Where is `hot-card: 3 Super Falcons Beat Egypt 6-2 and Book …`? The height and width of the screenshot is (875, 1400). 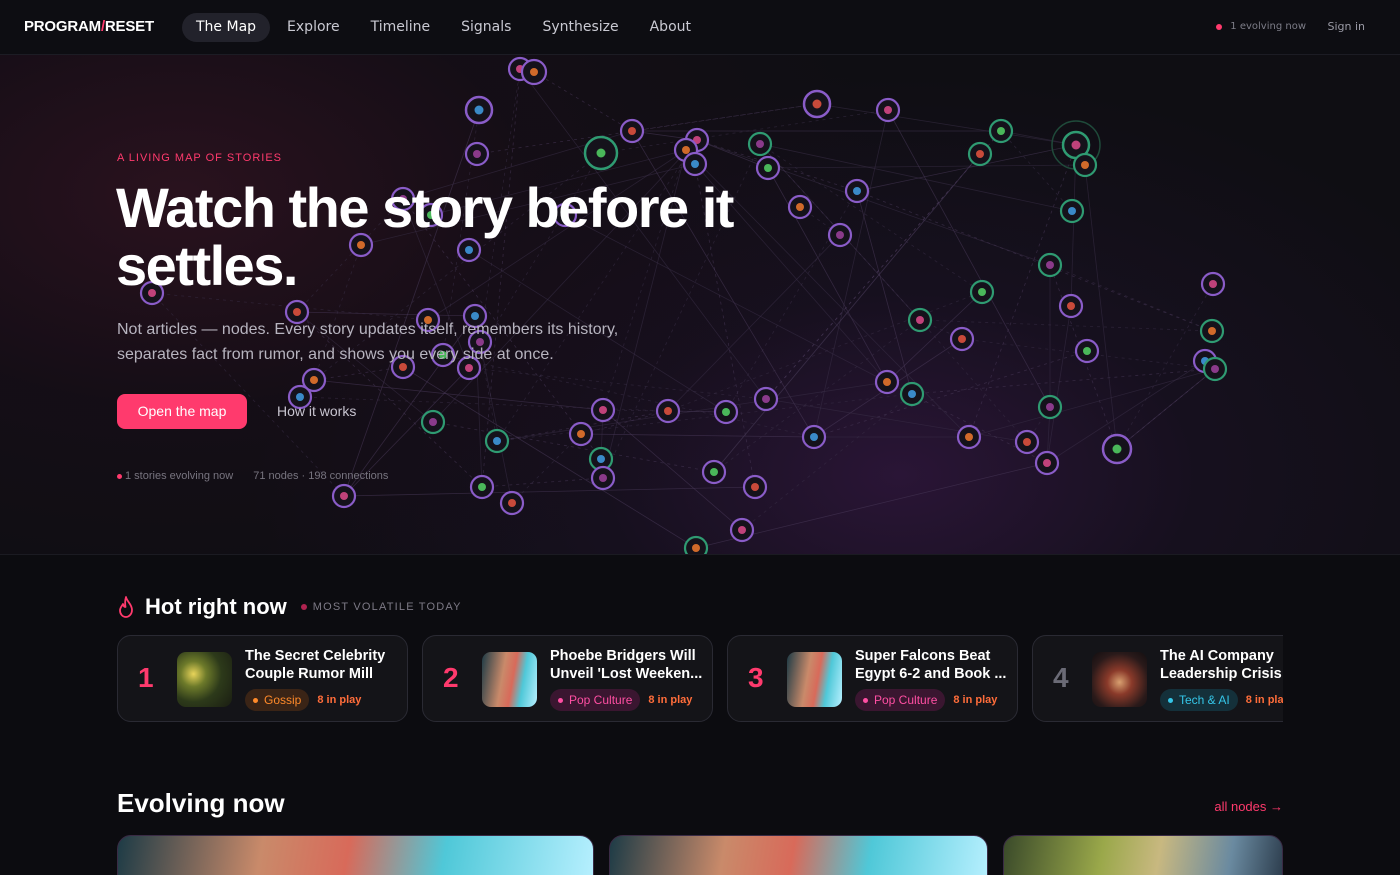
hot-card: 3 Super Falcons Beat Egypt 6-2 and Book … is located at coordinates (872, 678).